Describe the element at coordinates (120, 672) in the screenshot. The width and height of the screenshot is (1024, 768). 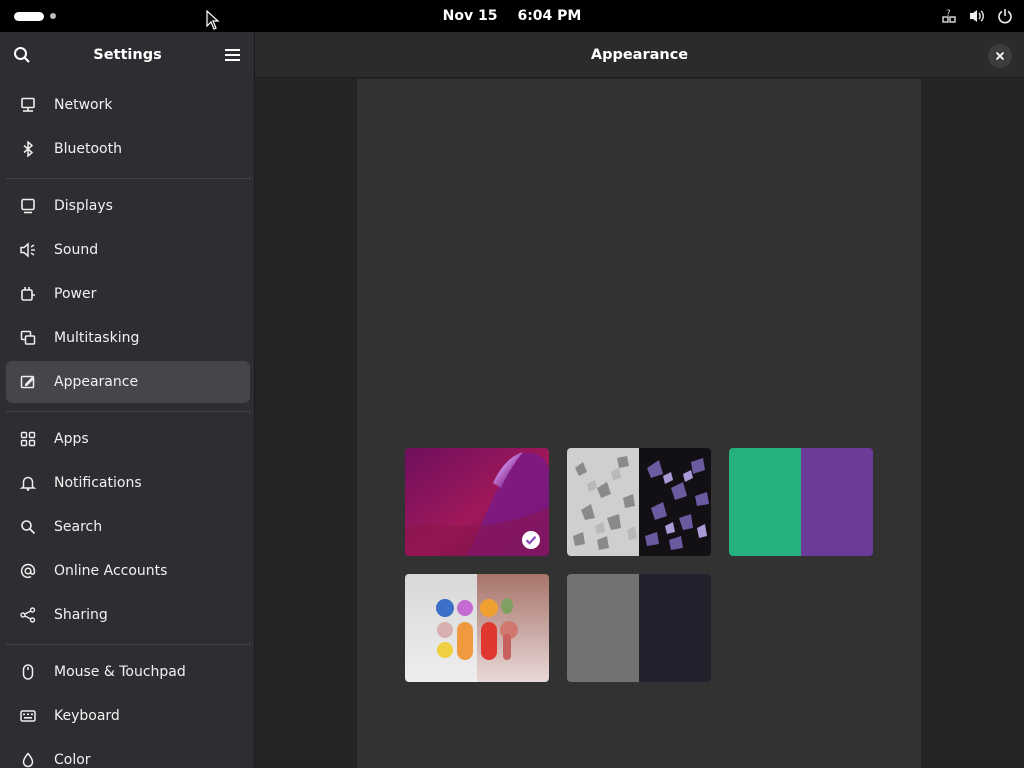
I see `sidebar-item-label: Mouse & Touchpad` at that location.